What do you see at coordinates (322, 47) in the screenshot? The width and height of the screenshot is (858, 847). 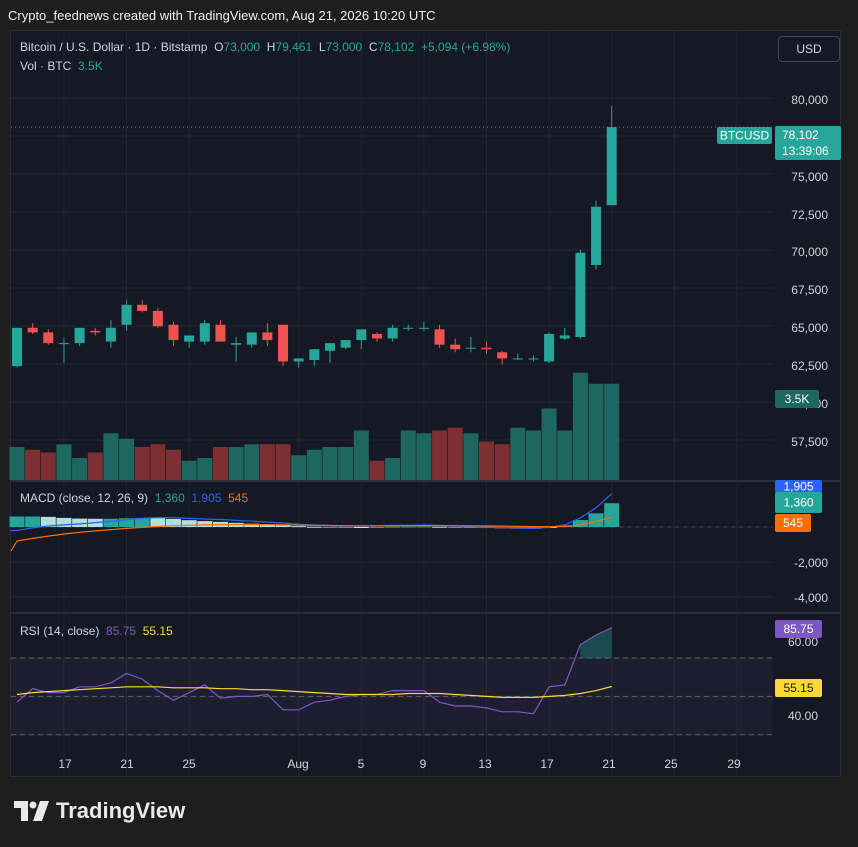 I see `low-label: L` at bounding box center [322, 47].